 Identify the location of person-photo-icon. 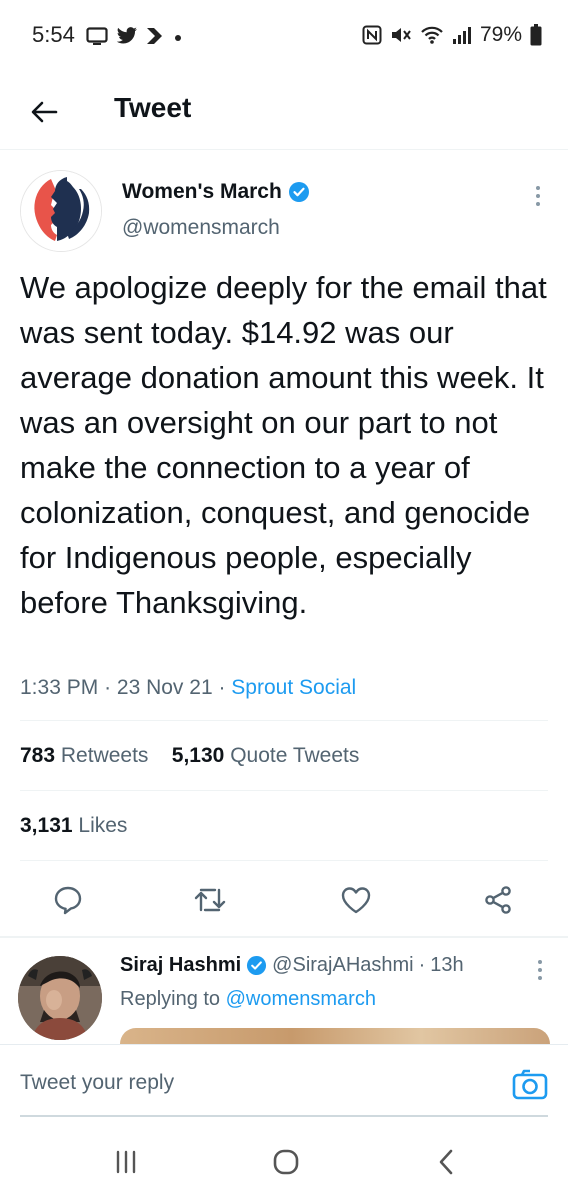
(60, 998).